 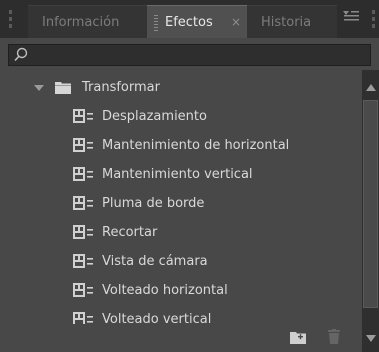 I want to click on effect-item: Volteado horizontal, so click(x=181, y=290).